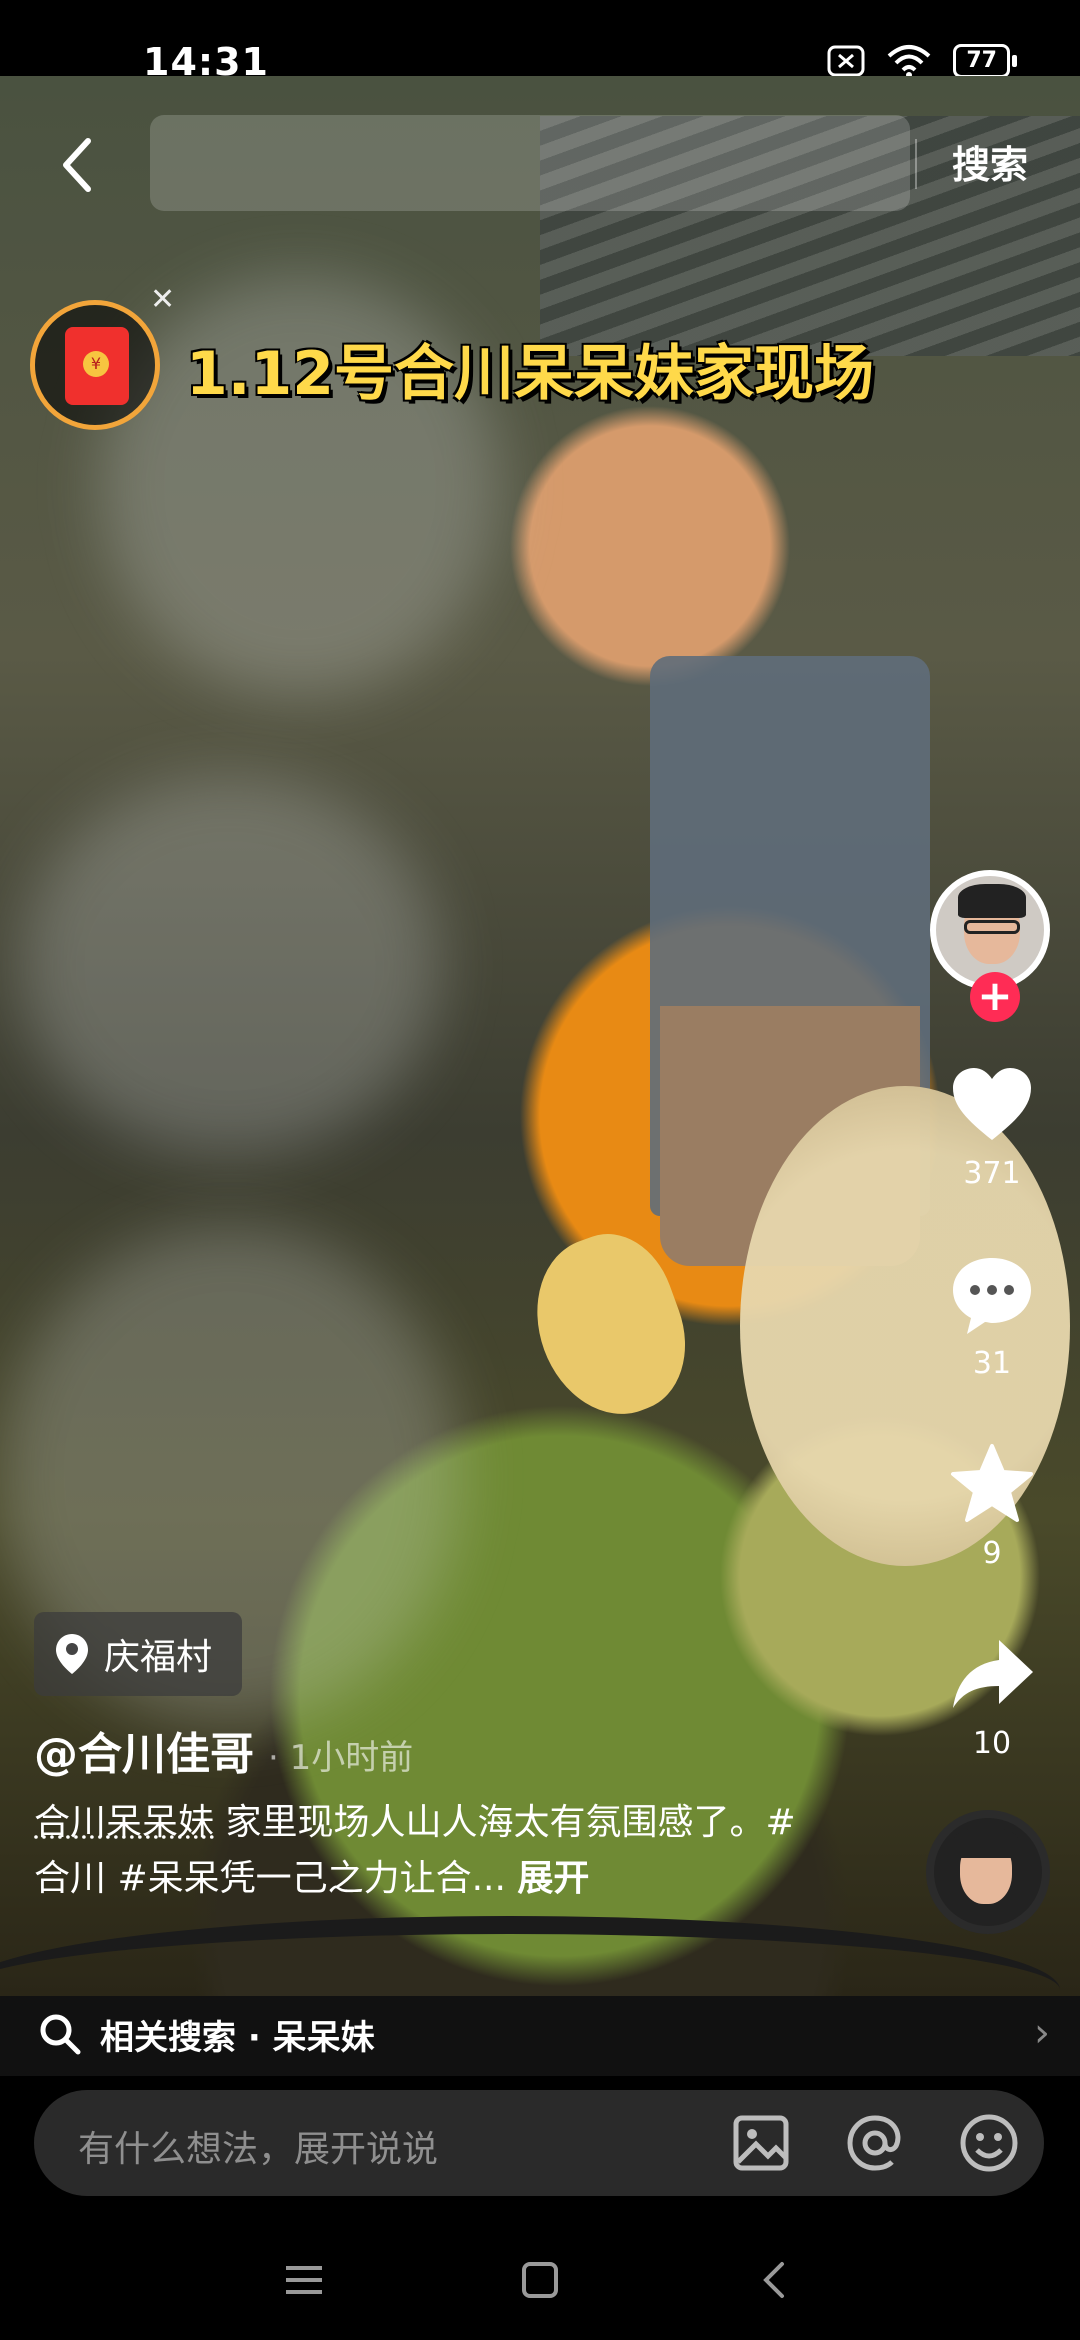  Describe the element at coordinates (72, 1654) in the screenshot. I see `location-pin-icon` at that location.